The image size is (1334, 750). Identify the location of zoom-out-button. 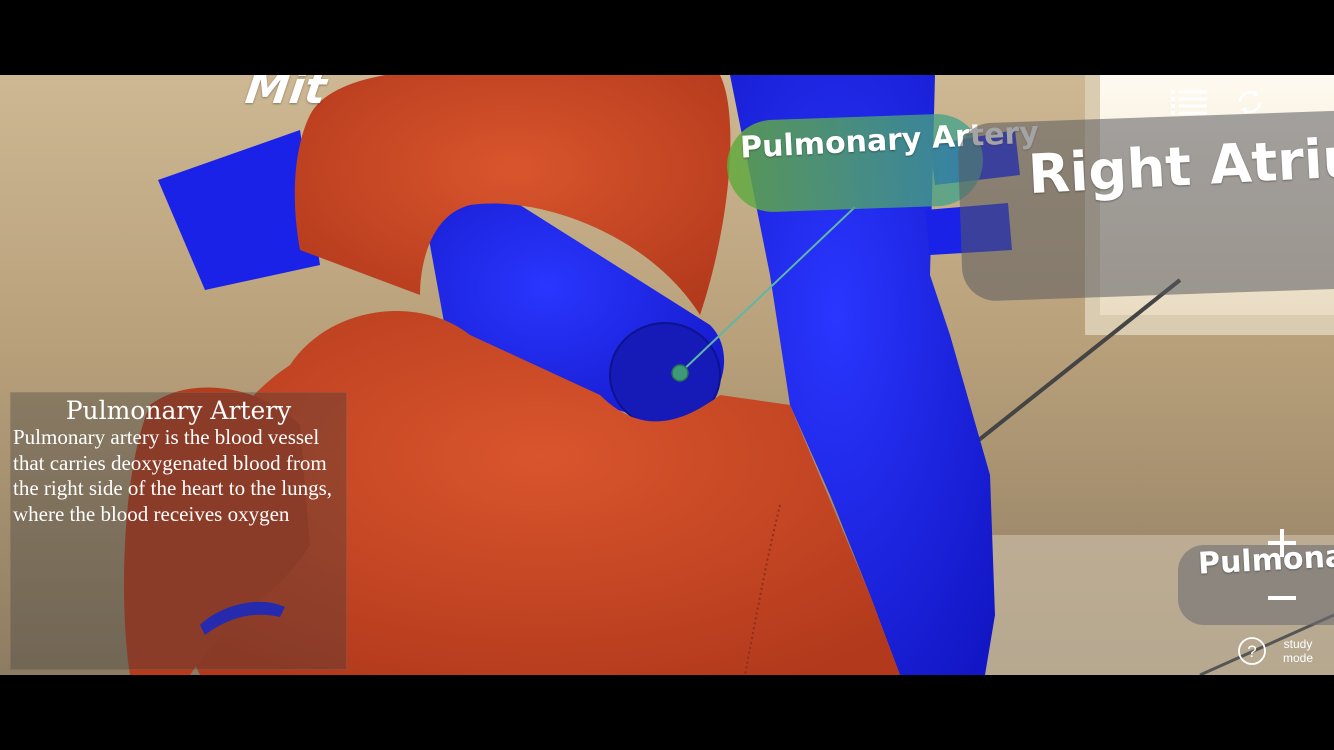
(1282, 598).